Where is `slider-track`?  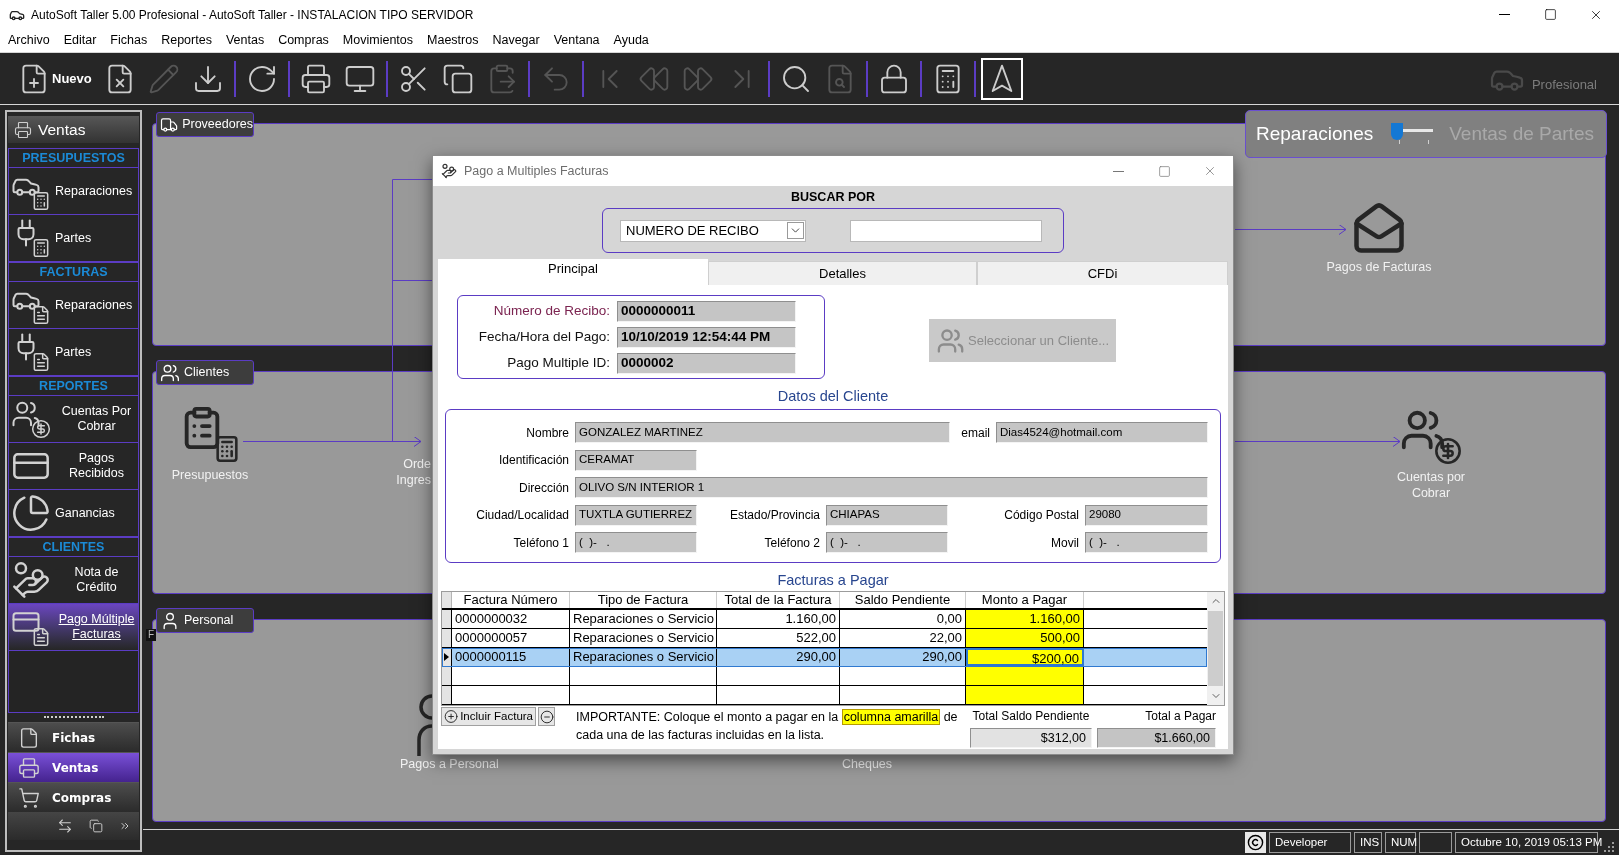
slider-track is located at coordinates (1413, 134).